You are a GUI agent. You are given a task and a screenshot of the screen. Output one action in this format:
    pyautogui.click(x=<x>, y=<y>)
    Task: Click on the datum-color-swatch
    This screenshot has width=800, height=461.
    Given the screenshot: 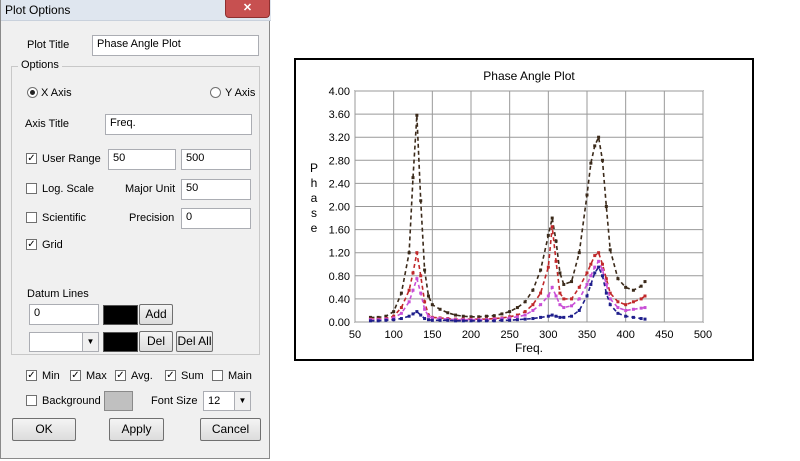 What is the action you would take?
    pyautogui.click(x=120, y=315)
    